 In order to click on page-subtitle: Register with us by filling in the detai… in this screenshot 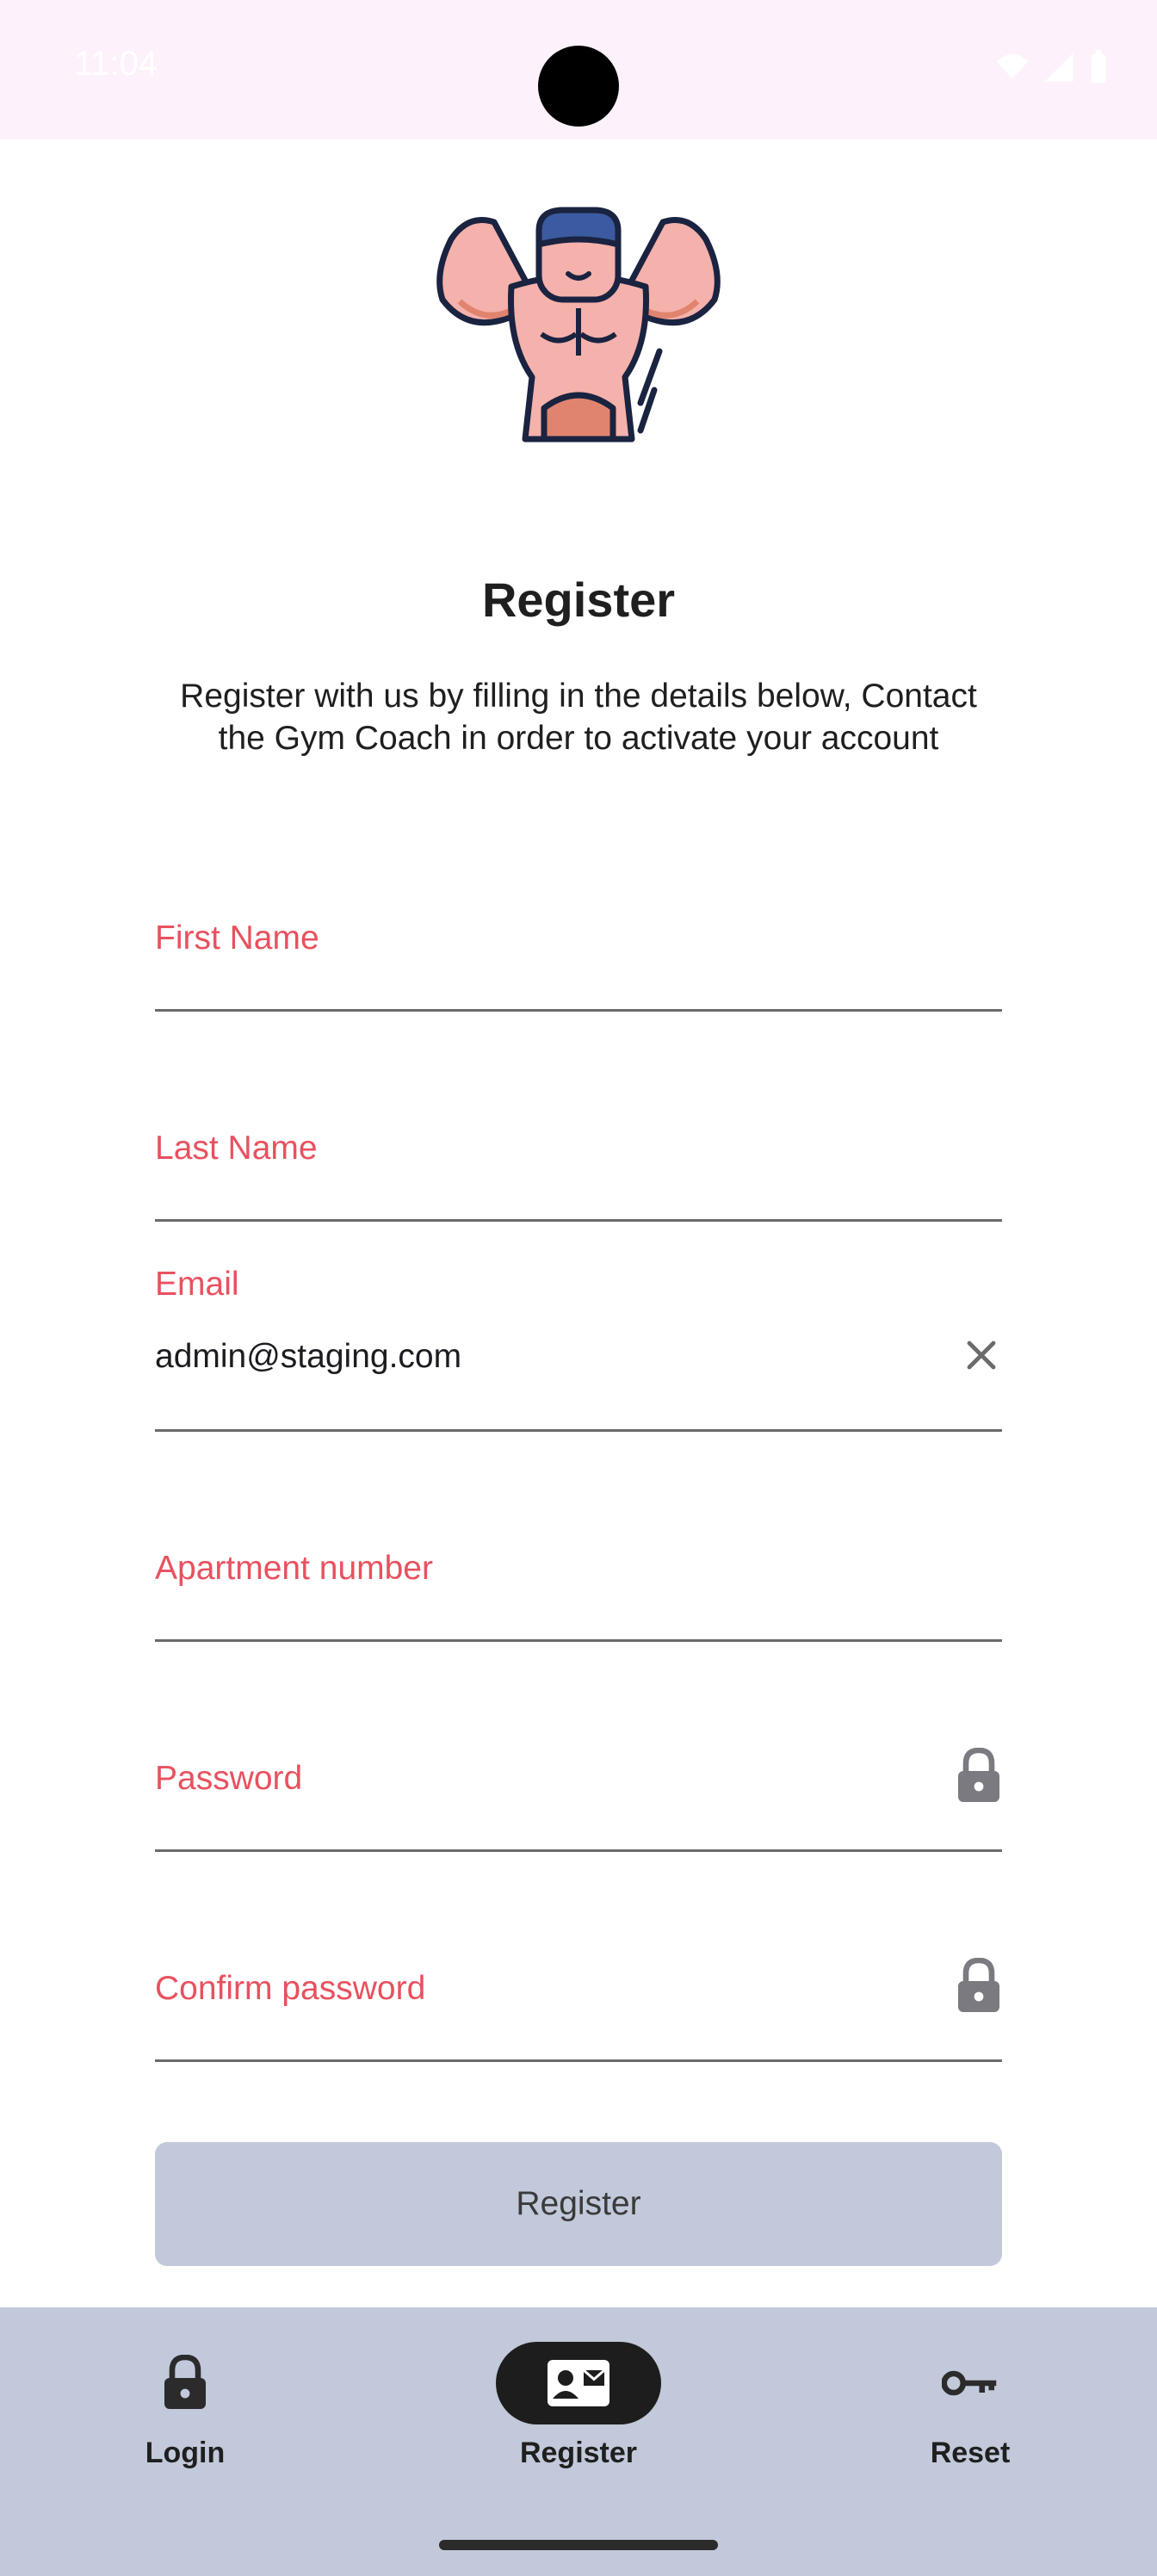, I will do `click(579, 717)`.